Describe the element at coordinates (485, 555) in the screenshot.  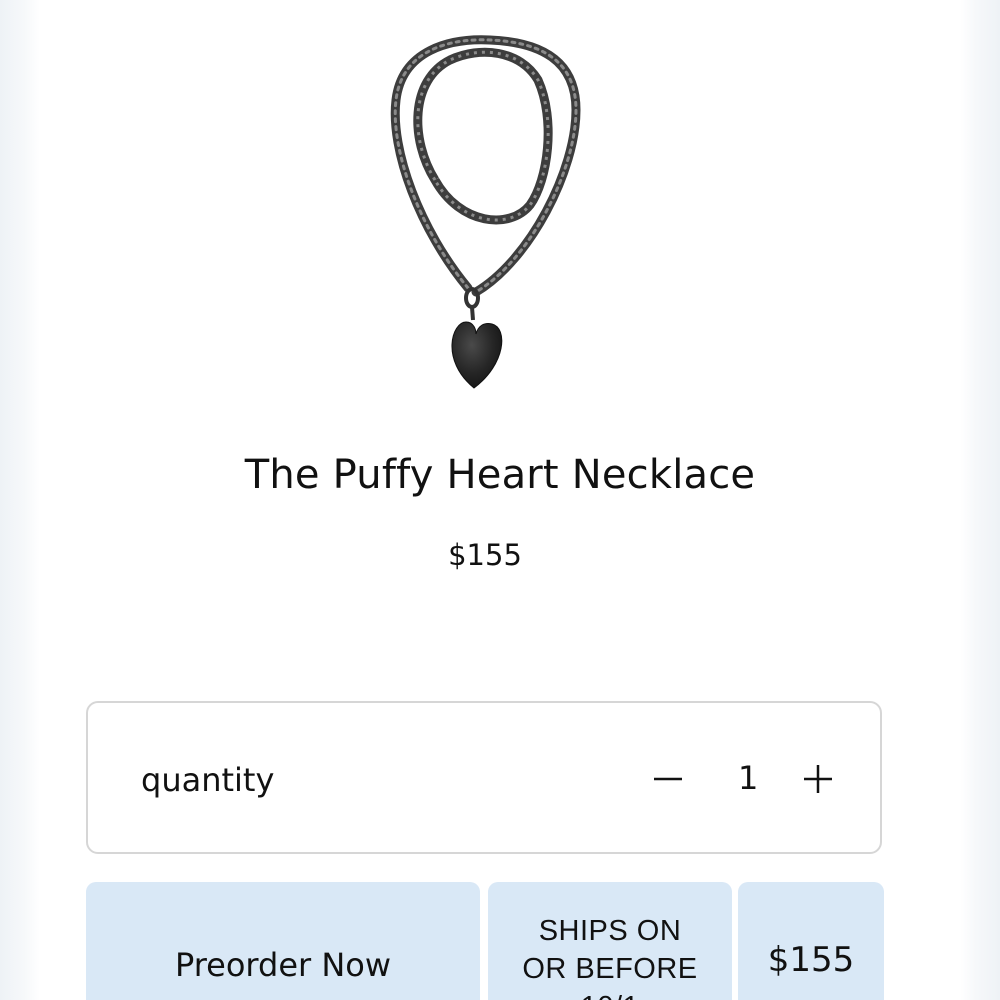
I see `product-price: $155` at that location.